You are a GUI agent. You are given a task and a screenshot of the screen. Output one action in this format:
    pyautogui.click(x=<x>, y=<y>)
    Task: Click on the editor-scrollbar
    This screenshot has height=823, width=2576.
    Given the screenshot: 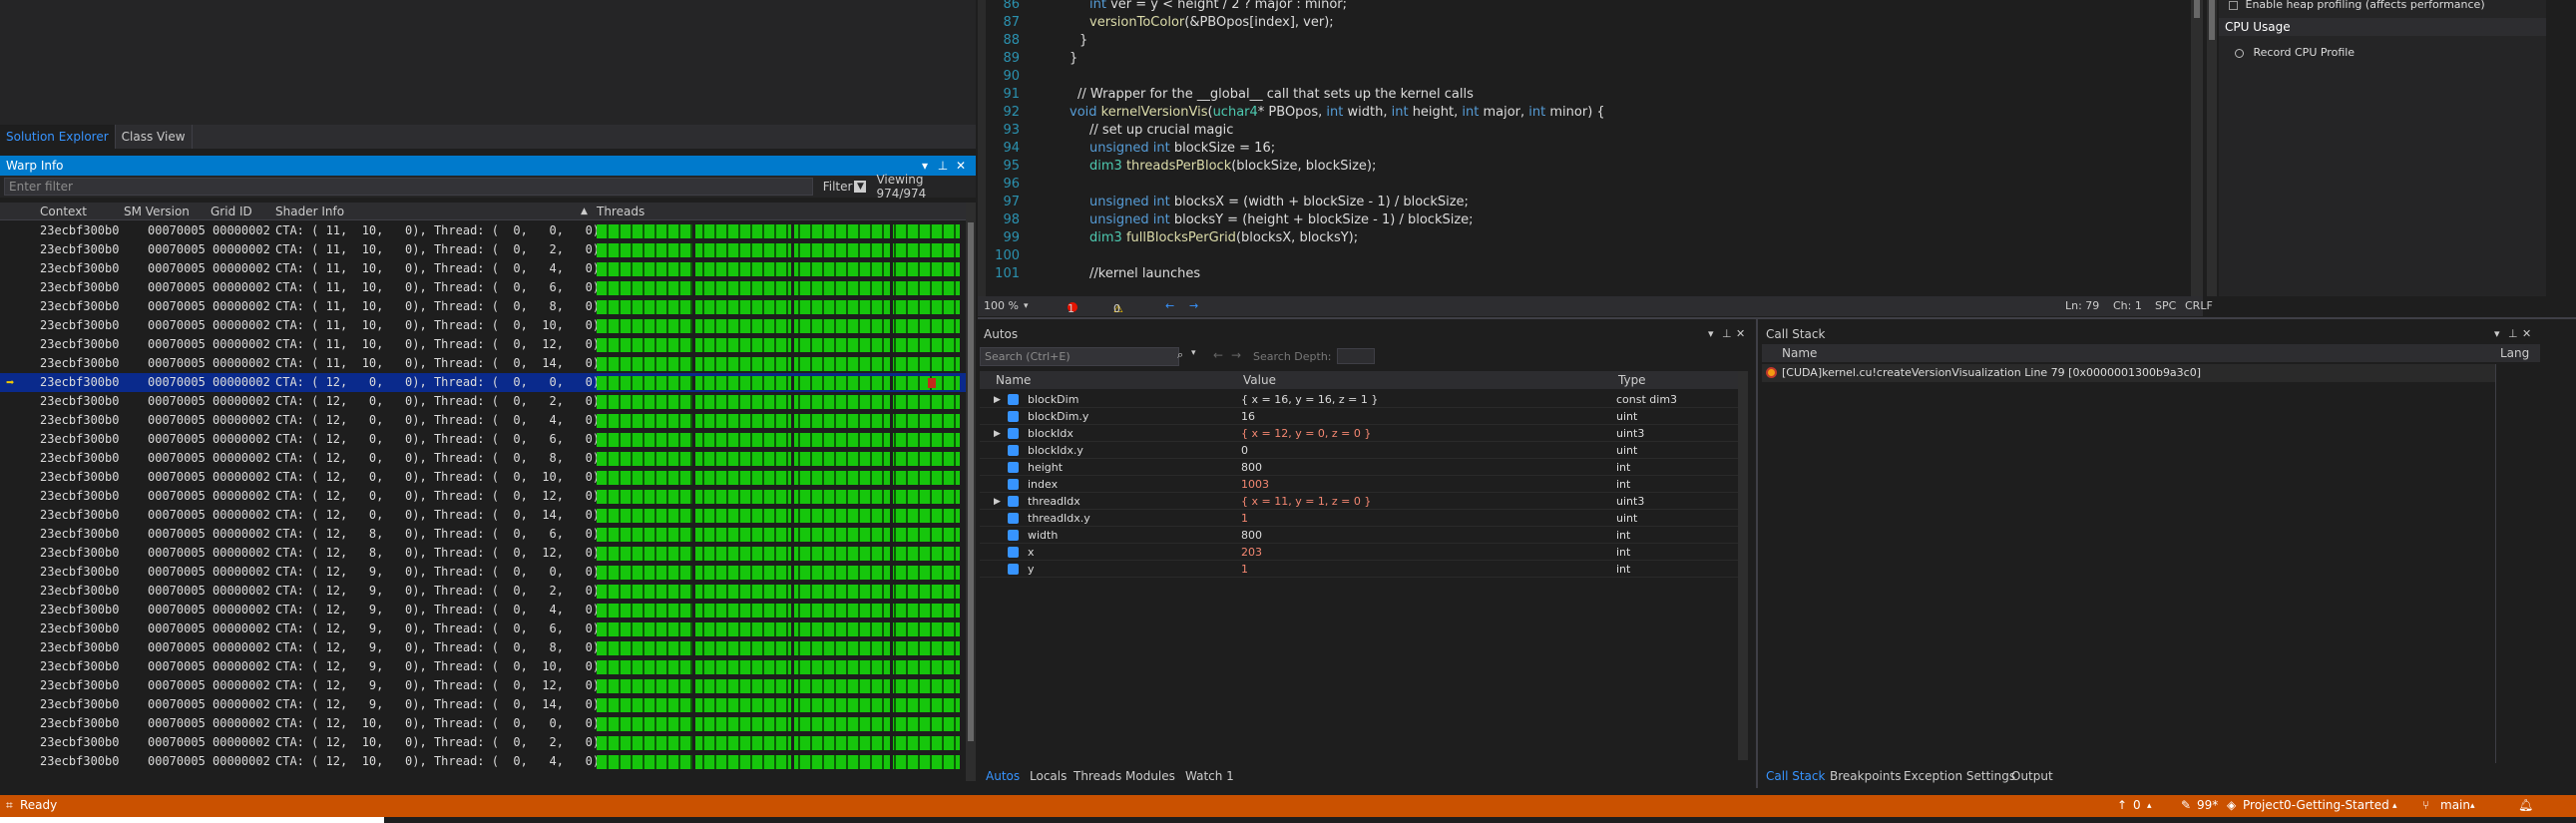 What is the action you would take?
    pyautogui.click(x=2197, y=148)
    